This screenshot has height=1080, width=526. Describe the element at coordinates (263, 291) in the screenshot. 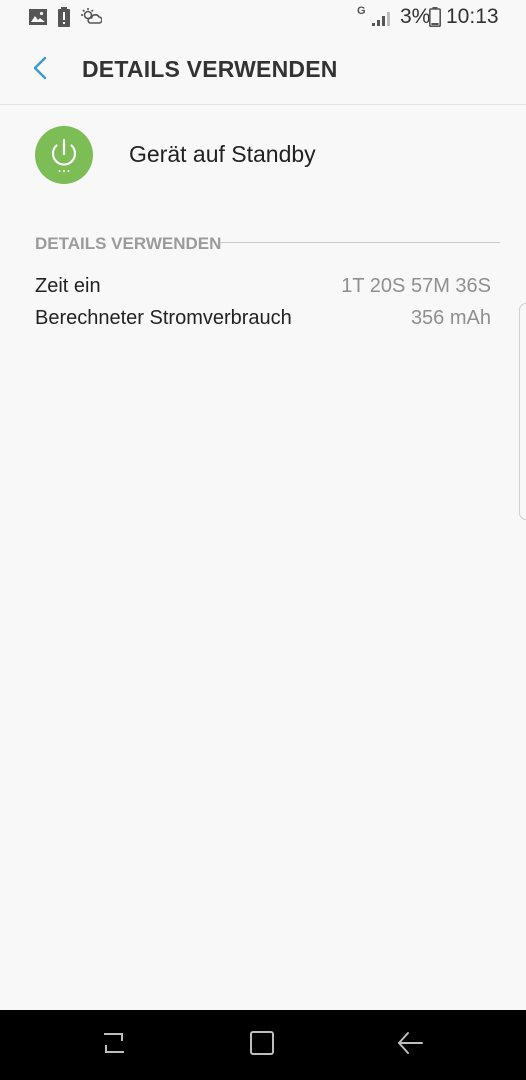

I see `detail-row-time-on: Zeit ein 1T 20S 57M 36S` at that location.